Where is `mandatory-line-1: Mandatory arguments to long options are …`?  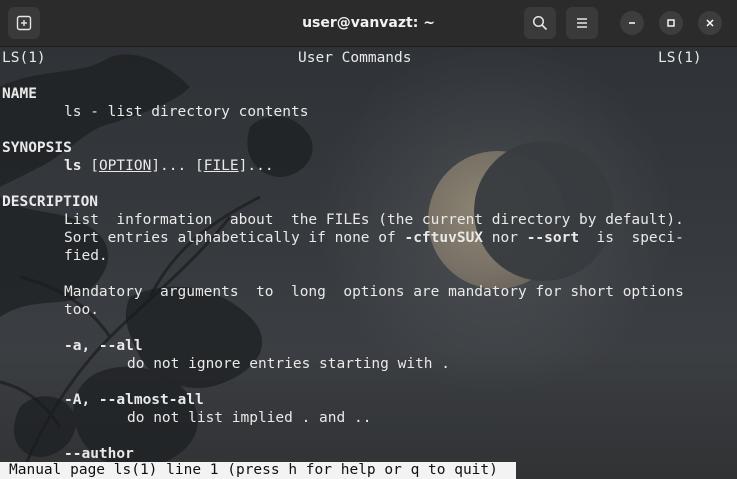
mandatory-line-1: Mandatory arguments to long options are … is located at coordinates (374, 292).